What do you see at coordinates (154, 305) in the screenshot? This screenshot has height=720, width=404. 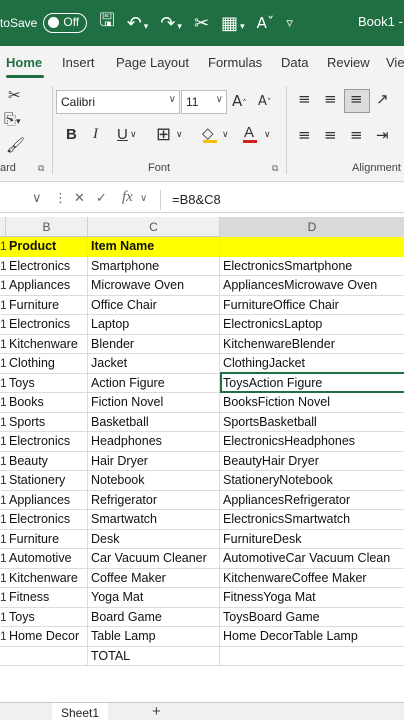 I see `cell-c: Office Chair` at bounding box center [154, 305].